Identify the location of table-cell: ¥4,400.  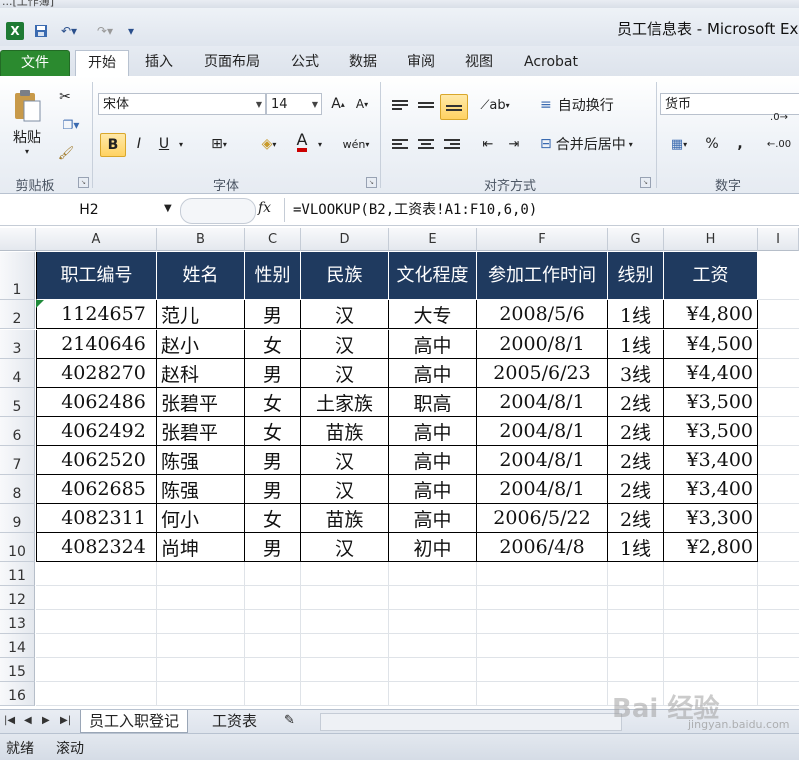
(711, 373).